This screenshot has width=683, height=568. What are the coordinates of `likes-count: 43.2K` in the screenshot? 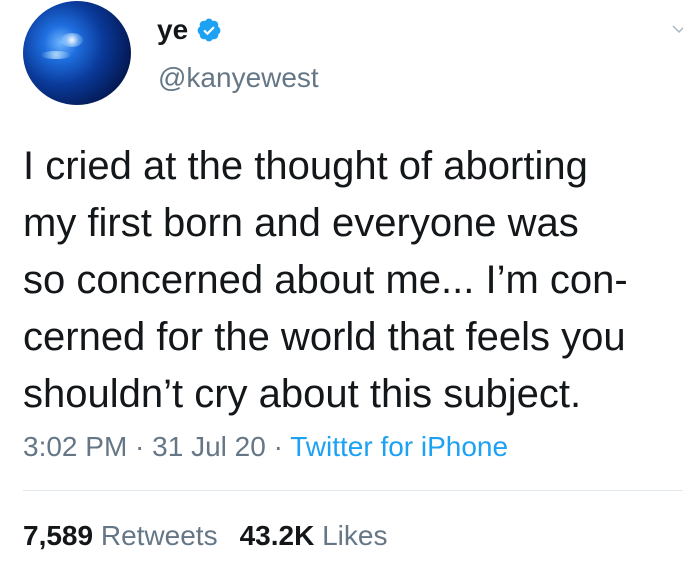 It's located at (277, 535).